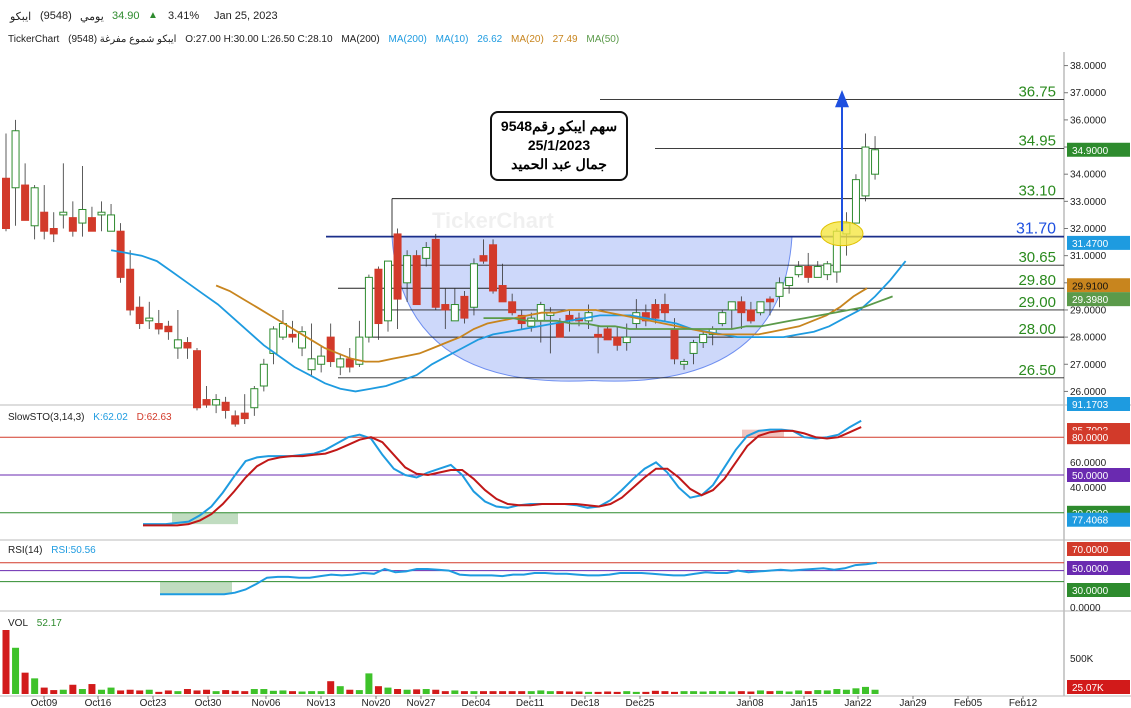 The image size is (1131, 708). Describe the element at coordinates (1037, 280) in the screenshot. I see `level-label-29.80: 29.80` at that location.